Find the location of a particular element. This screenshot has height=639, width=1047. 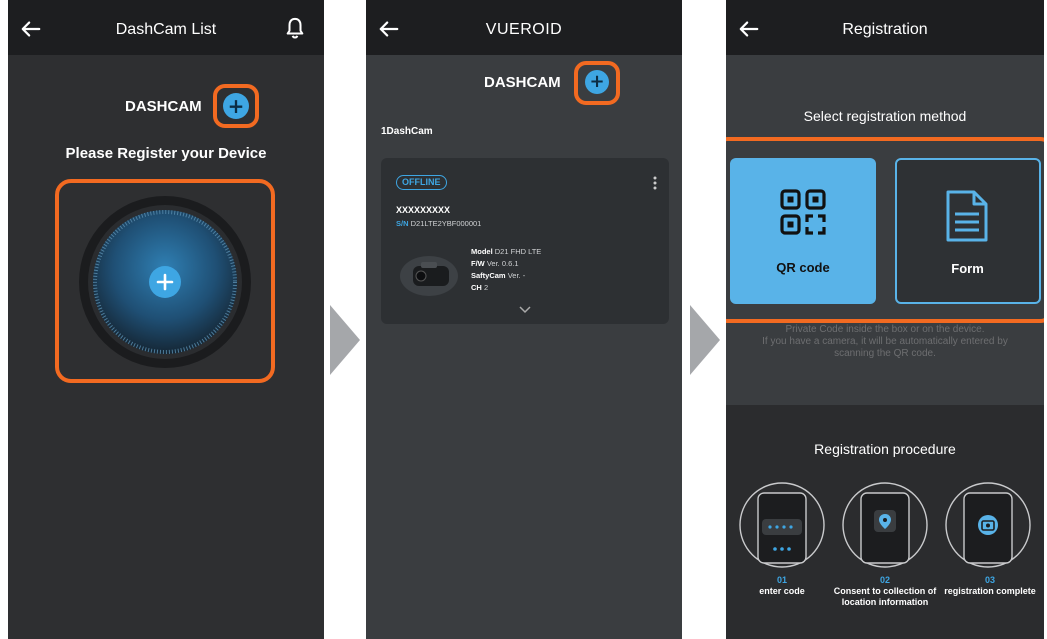

app-bar: VUEROID is located at coordinates (524, 27).